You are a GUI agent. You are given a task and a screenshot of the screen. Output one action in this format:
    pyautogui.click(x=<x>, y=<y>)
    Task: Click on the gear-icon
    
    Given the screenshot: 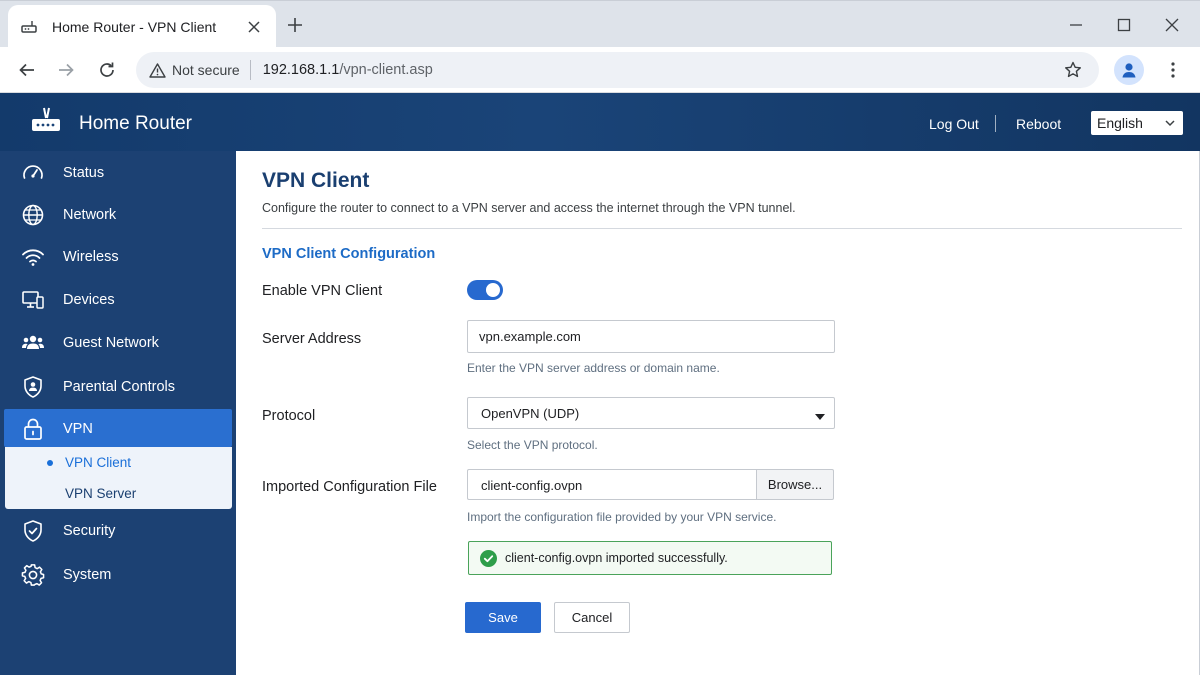 What is the action you would take?
    pyautogui.click(x=33, y=575)
    